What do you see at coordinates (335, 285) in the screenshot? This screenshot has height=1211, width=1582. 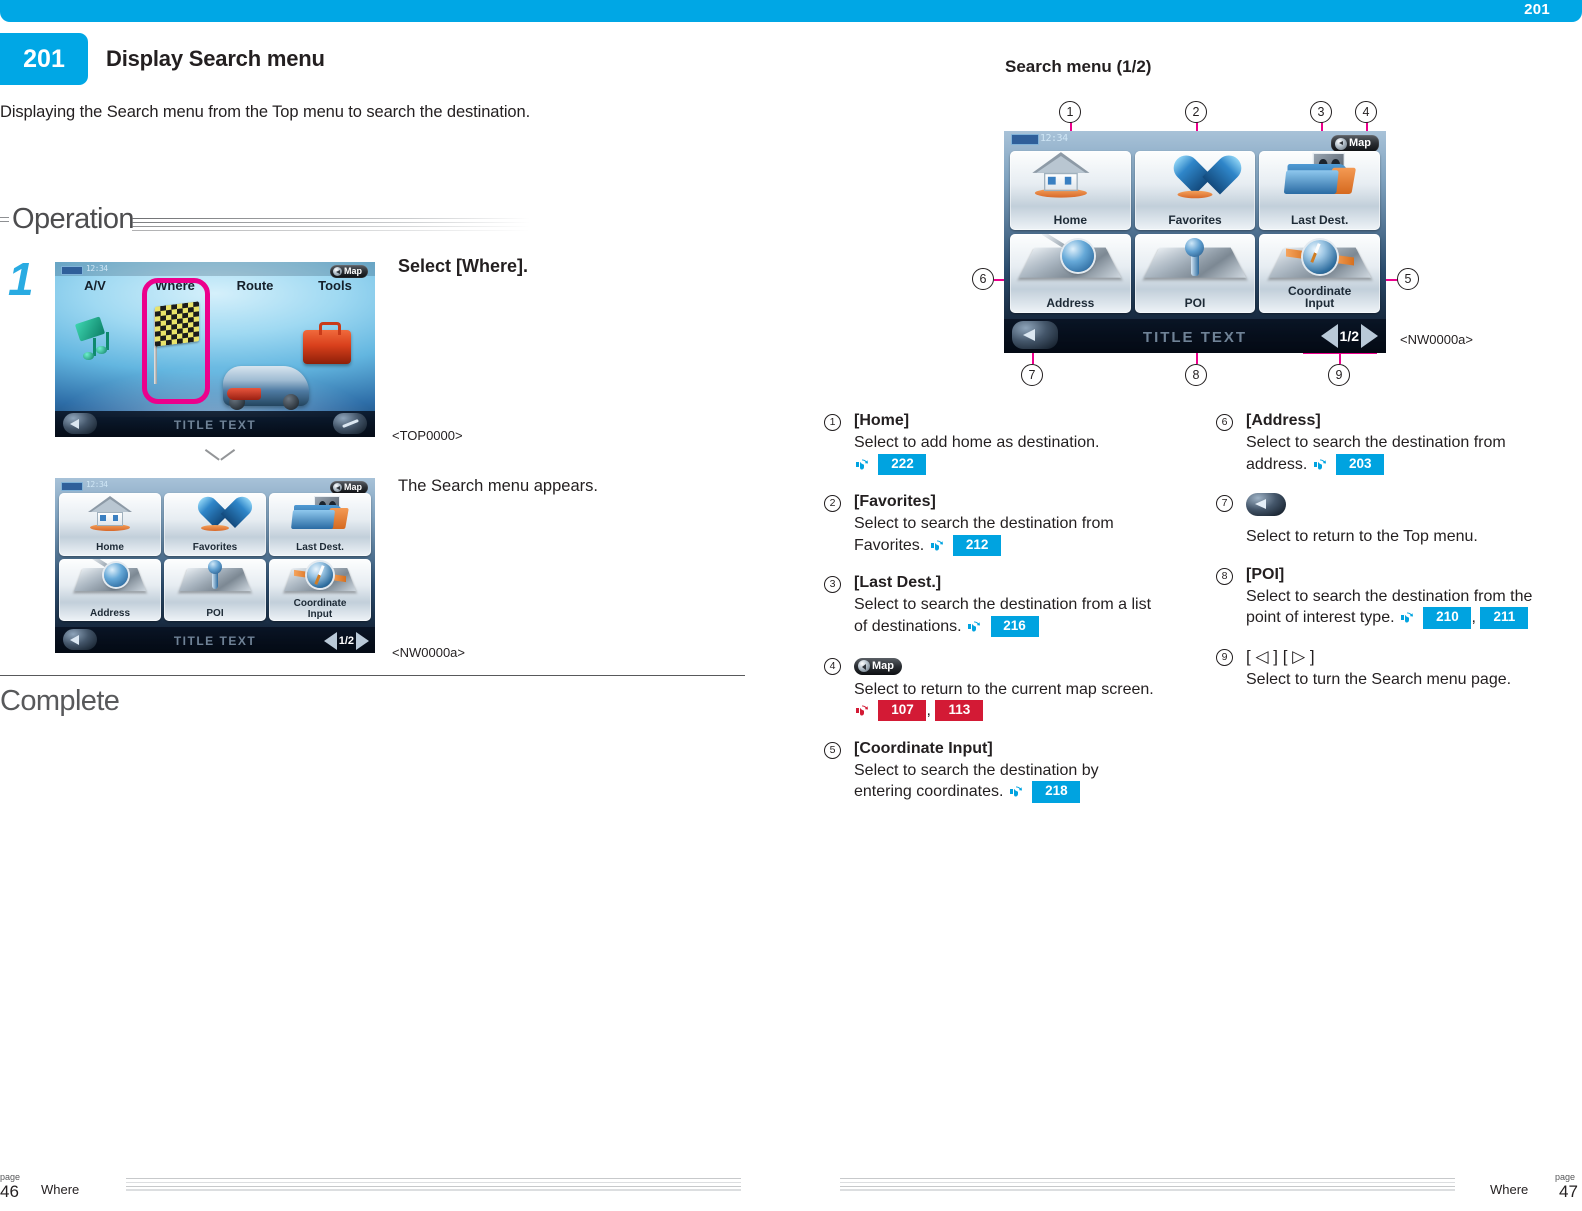 I see `tab-tools: Tools` at bounding box center [335, 285].